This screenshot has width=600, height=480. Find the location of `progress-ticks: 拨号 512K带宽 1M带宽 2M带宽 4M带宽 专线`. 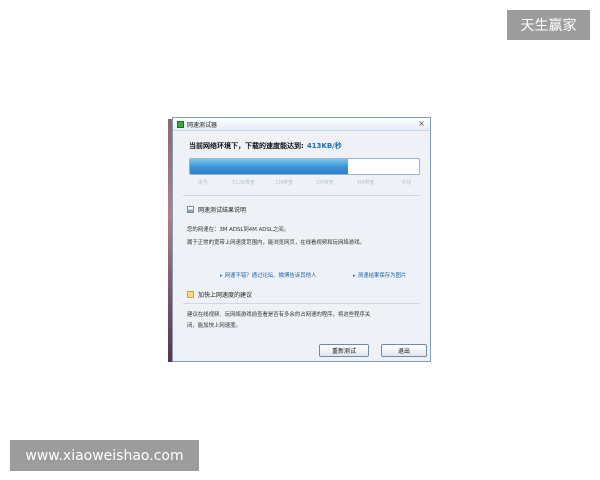

progress-ticks: 拨号 512K带宽 1M带宽 2M带宽 4M带宽 专线 is located at coordinates (304, 183).